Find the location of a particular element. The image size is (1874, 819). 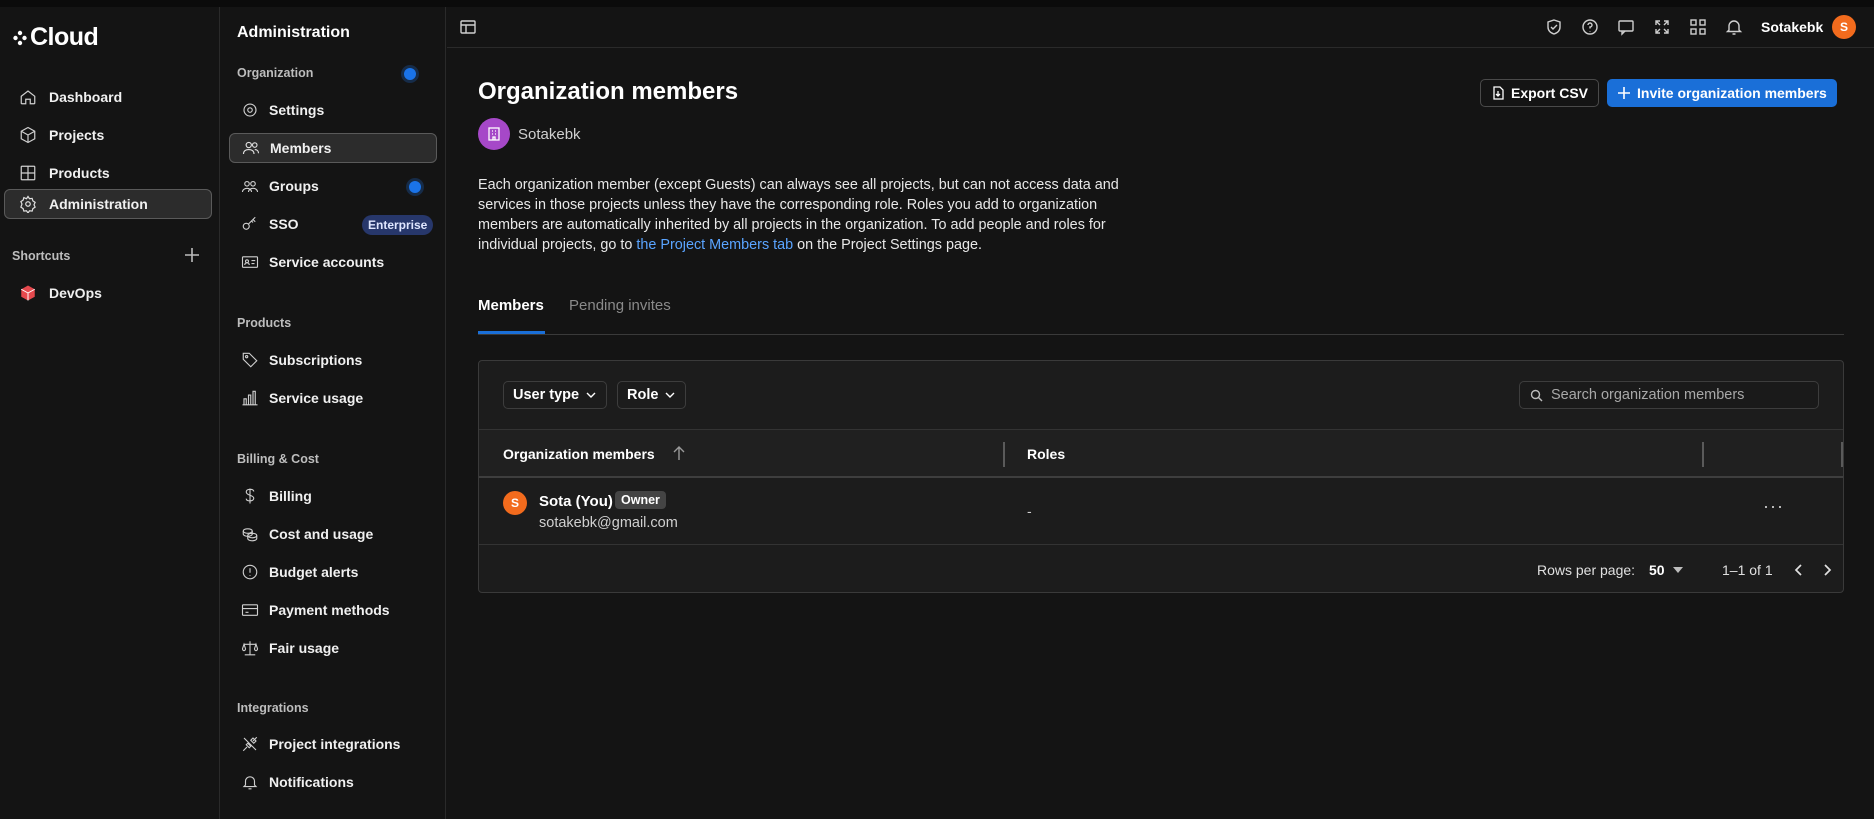

user-avatar: S is located at coordinates (1844, 27).